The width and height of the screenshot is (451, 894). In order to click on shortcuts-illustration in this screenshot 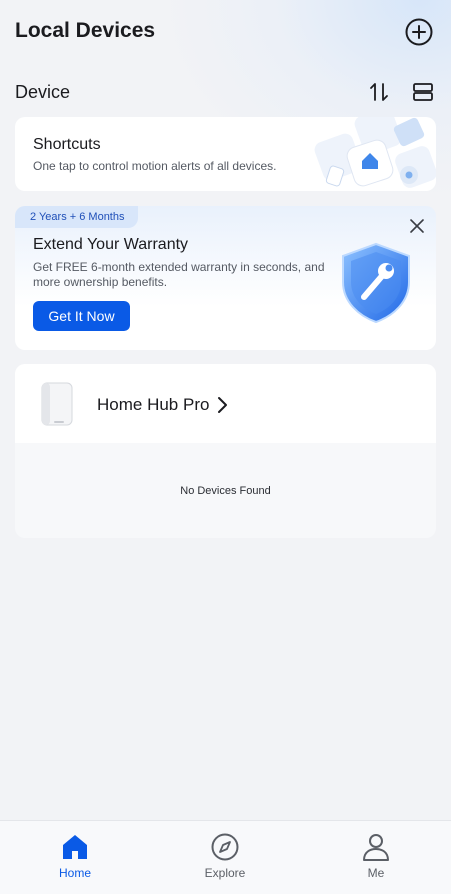, I will do `click(375, 152)`.